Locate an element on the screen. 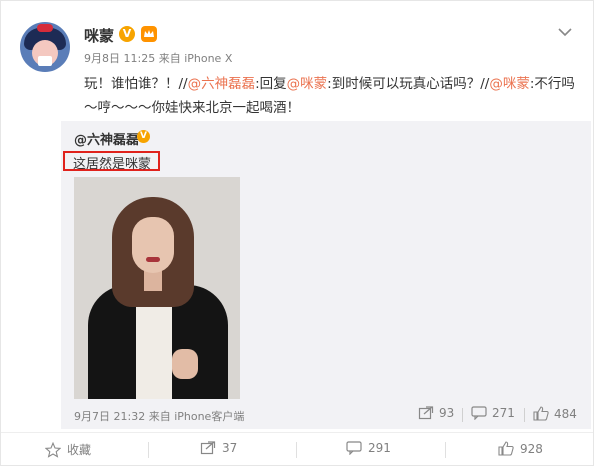 Image resolution: width=596 pixels, height=468 pixels. post-username: 咪蒙 is located at coordinates (99, 35).